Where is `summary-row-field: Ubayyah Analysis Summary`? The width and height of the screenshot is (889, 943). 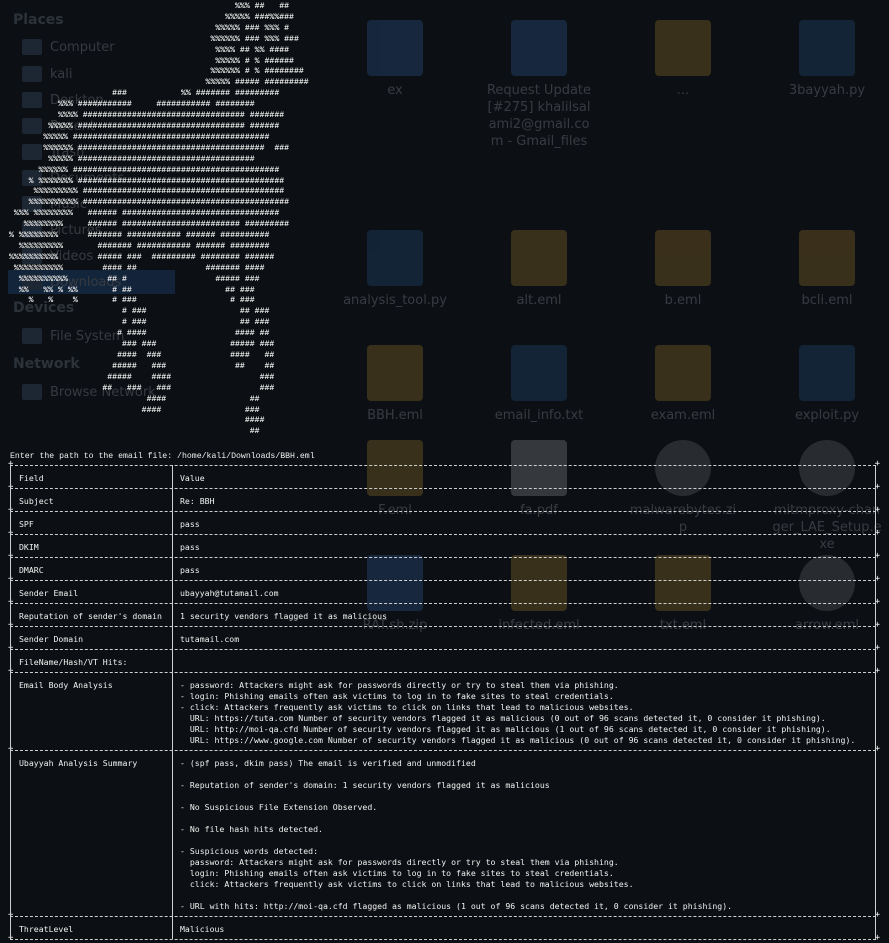
summary-row-field: Ubayyah Analysis Summary is located at coordinates (78, 763).